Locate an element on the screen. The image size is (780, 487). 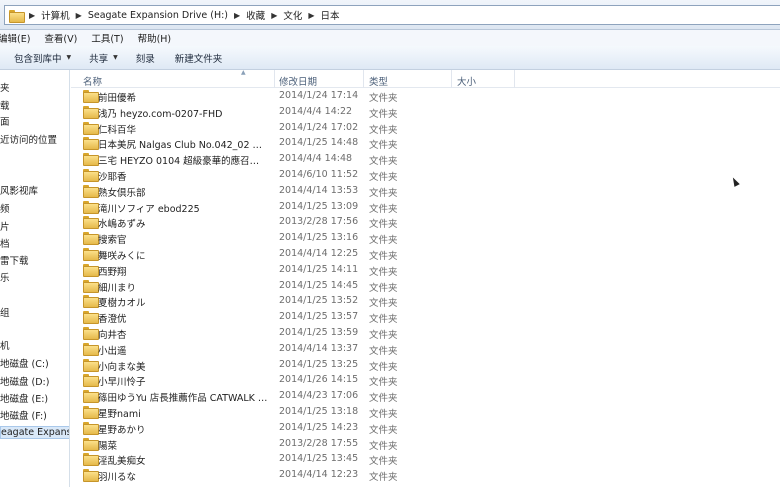
nav-item: 片 is located at coordinates (5, 226).